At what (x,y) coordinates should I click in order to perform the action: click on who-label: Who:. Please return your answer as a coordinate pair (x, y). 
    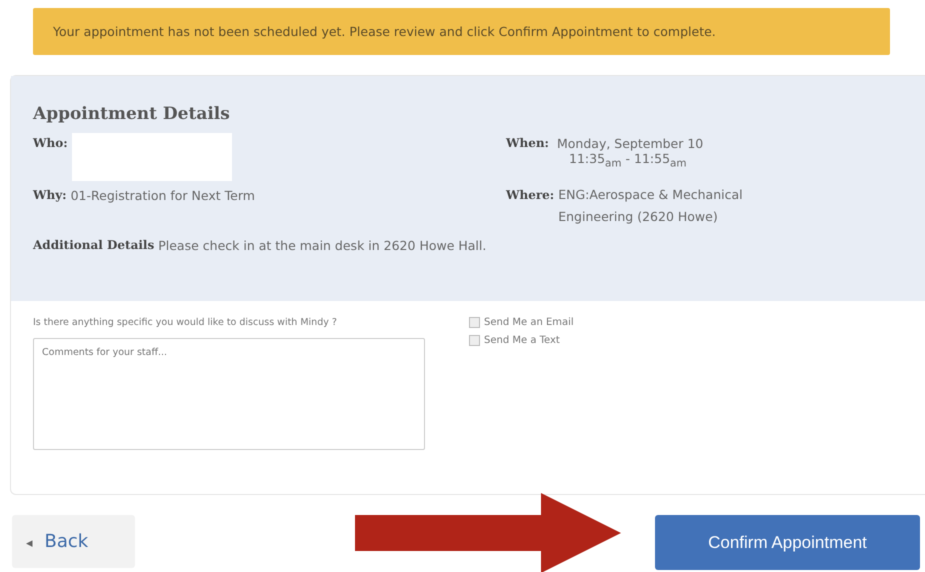
    Looking at the image, I should click on (50, 144).